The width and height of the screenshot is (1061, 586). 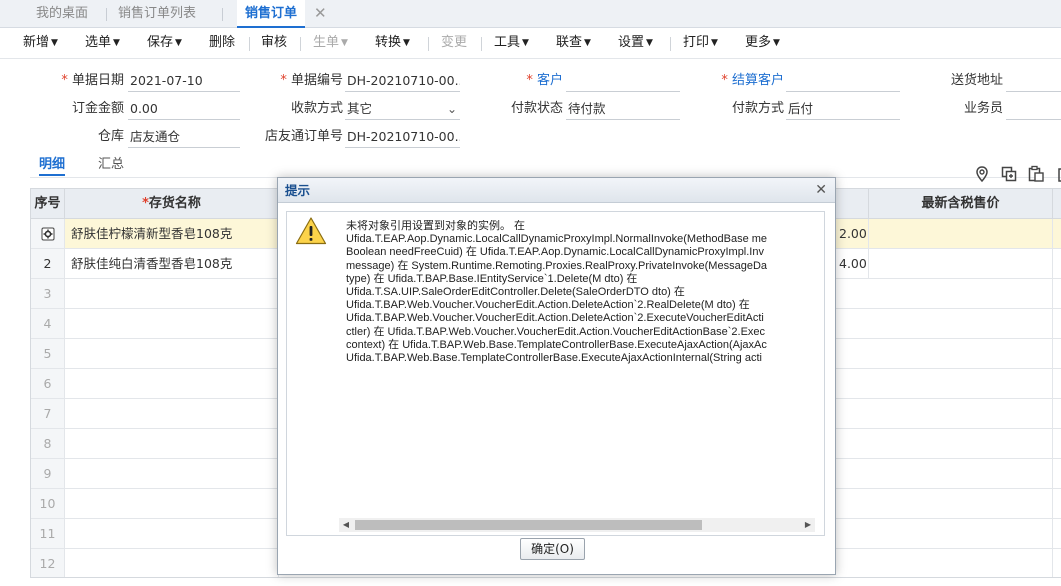 I want to click on settle-customer-field, so click(x=843, y=81).